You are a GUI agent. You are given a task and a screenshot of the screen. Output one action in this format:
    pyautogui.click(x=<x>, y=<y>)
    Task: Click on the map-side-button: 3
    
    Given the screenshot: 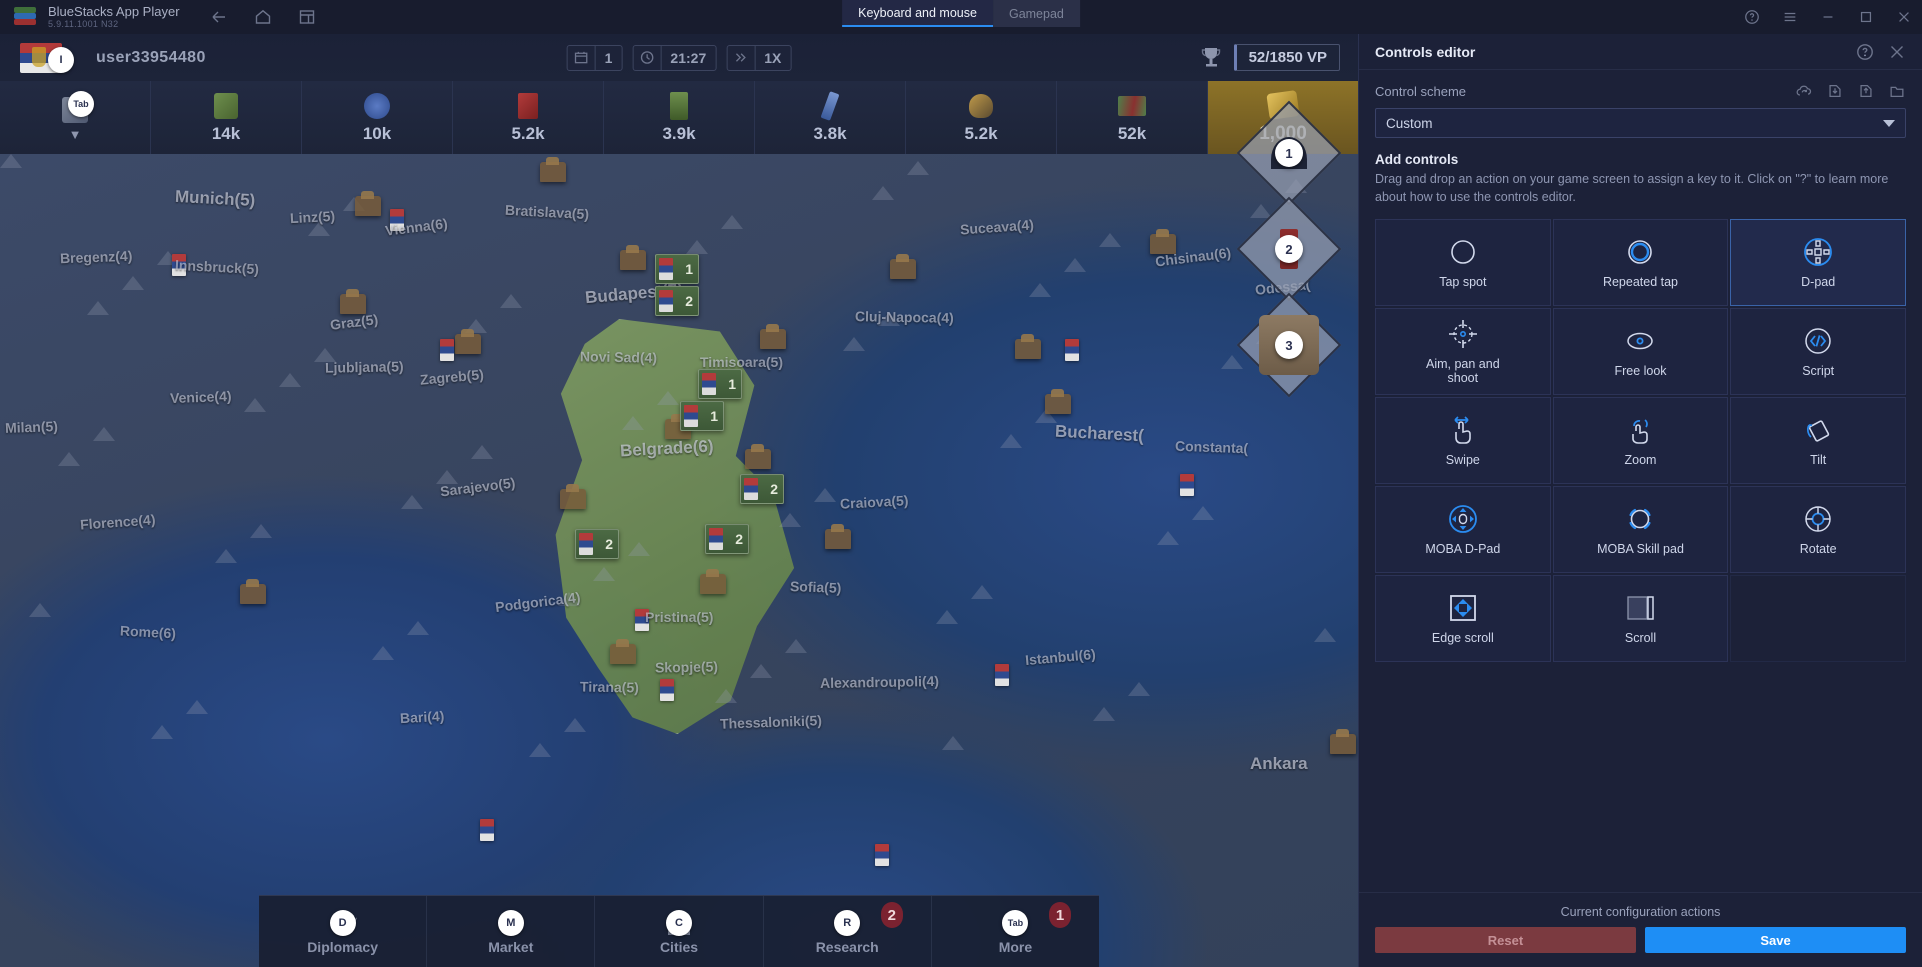 What is the action you would take?
    pyautogui.click(x=1289, y=345)
    